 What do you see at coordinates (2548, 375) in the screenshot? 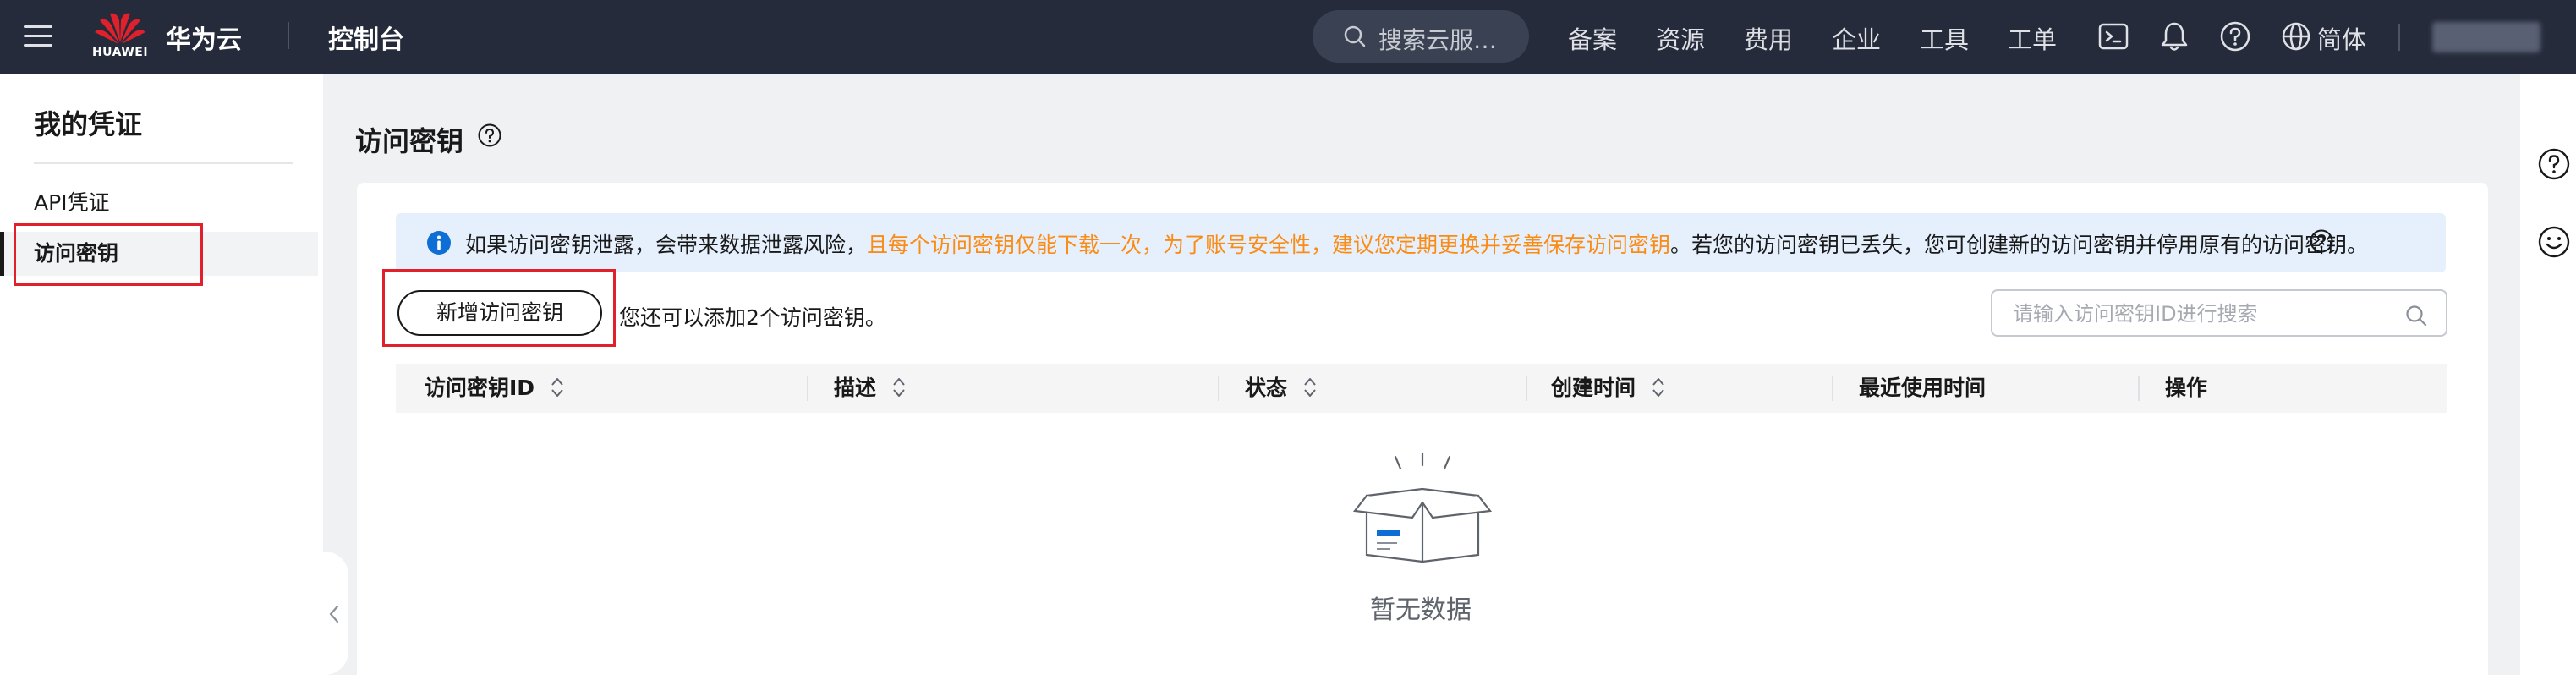
I see `right-tool-bar` at bounding box center [2548, 375].